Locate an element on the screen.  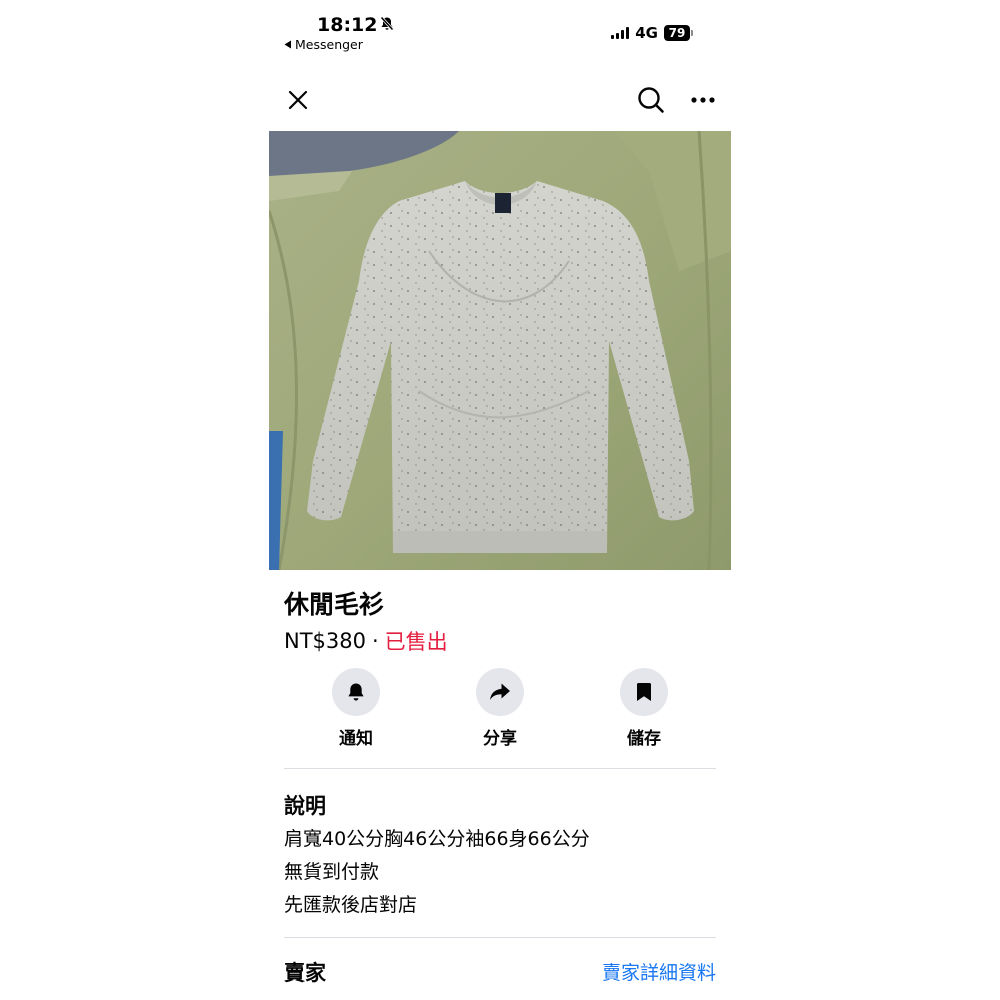
bell-icon is located at coordinates (356, 692).